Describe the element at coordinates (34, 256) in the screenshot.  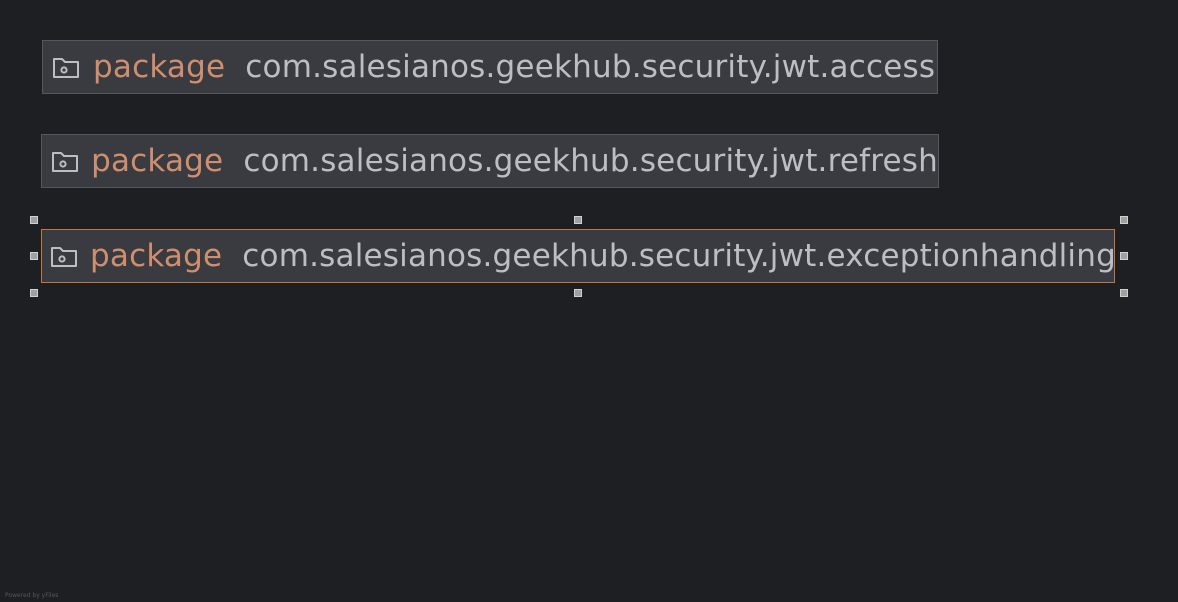
I see `resize-handle-middle-left` at that location.